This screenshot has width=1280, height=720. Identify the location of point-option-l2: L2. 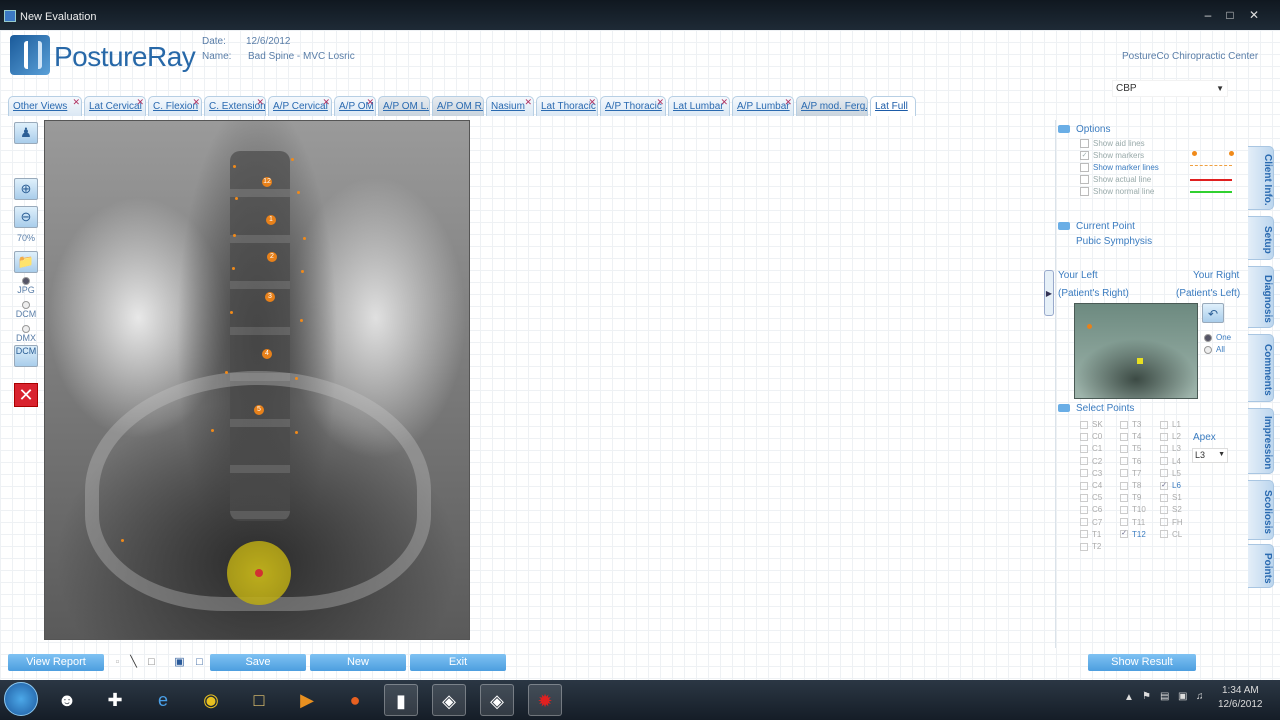
(1170, 436).